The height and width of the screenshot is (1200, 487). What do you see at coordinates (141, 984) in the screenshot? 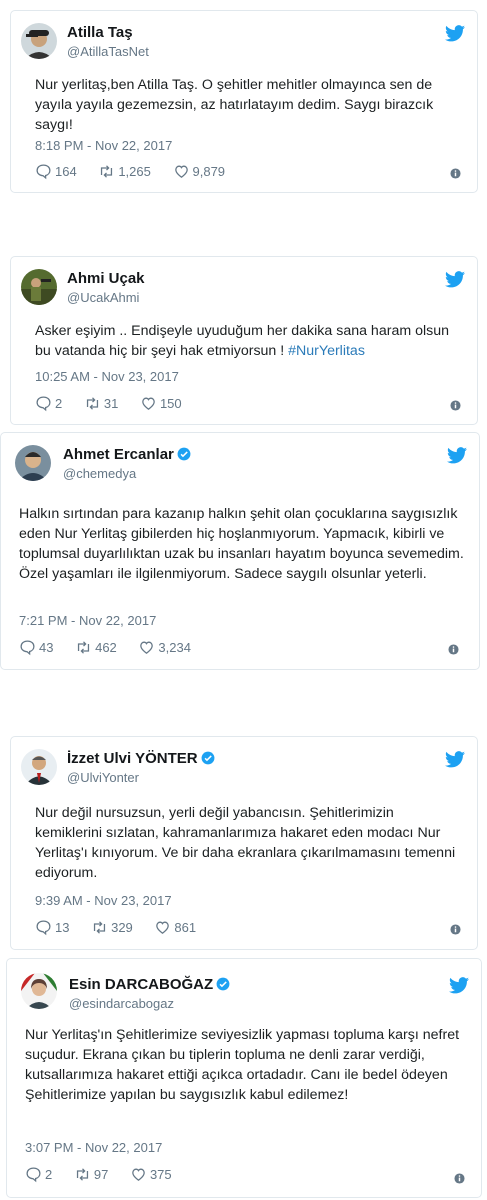
I see `author-name-text: Esin DARCABOĞAZ` at bounding box center [141, 984].